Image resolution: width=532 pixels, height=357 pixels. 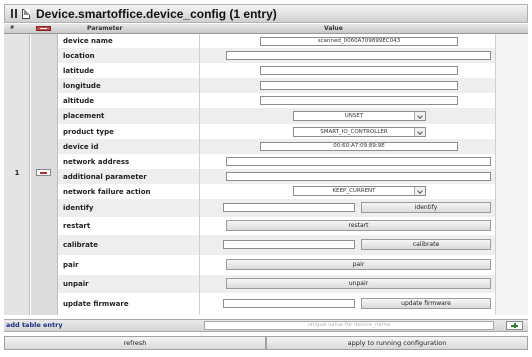 I want to click on network-failure-action-value: KEEP_CURRENT, so click(x=354, y=191).